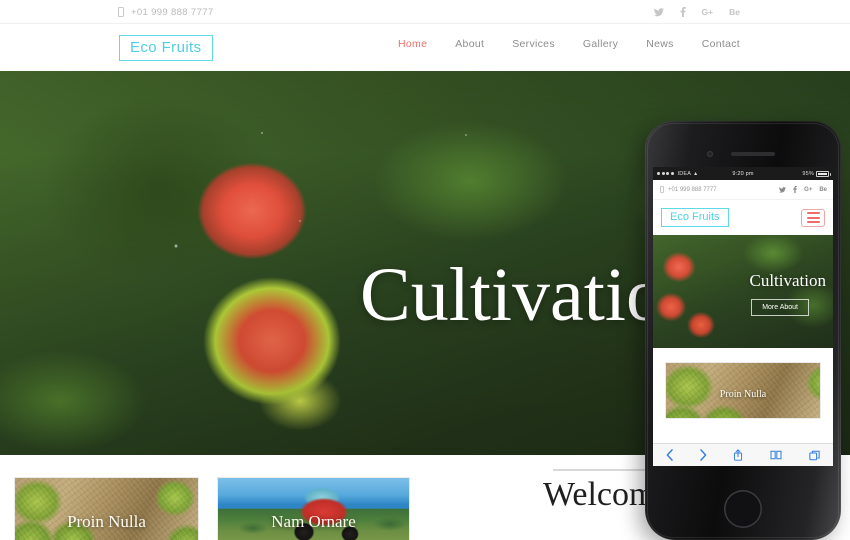 This screenshot has height=540, width=850. Describe the element at coordinates (106, 521) in the screenshot. I see `card-caption: Proin Nulla` at that location.